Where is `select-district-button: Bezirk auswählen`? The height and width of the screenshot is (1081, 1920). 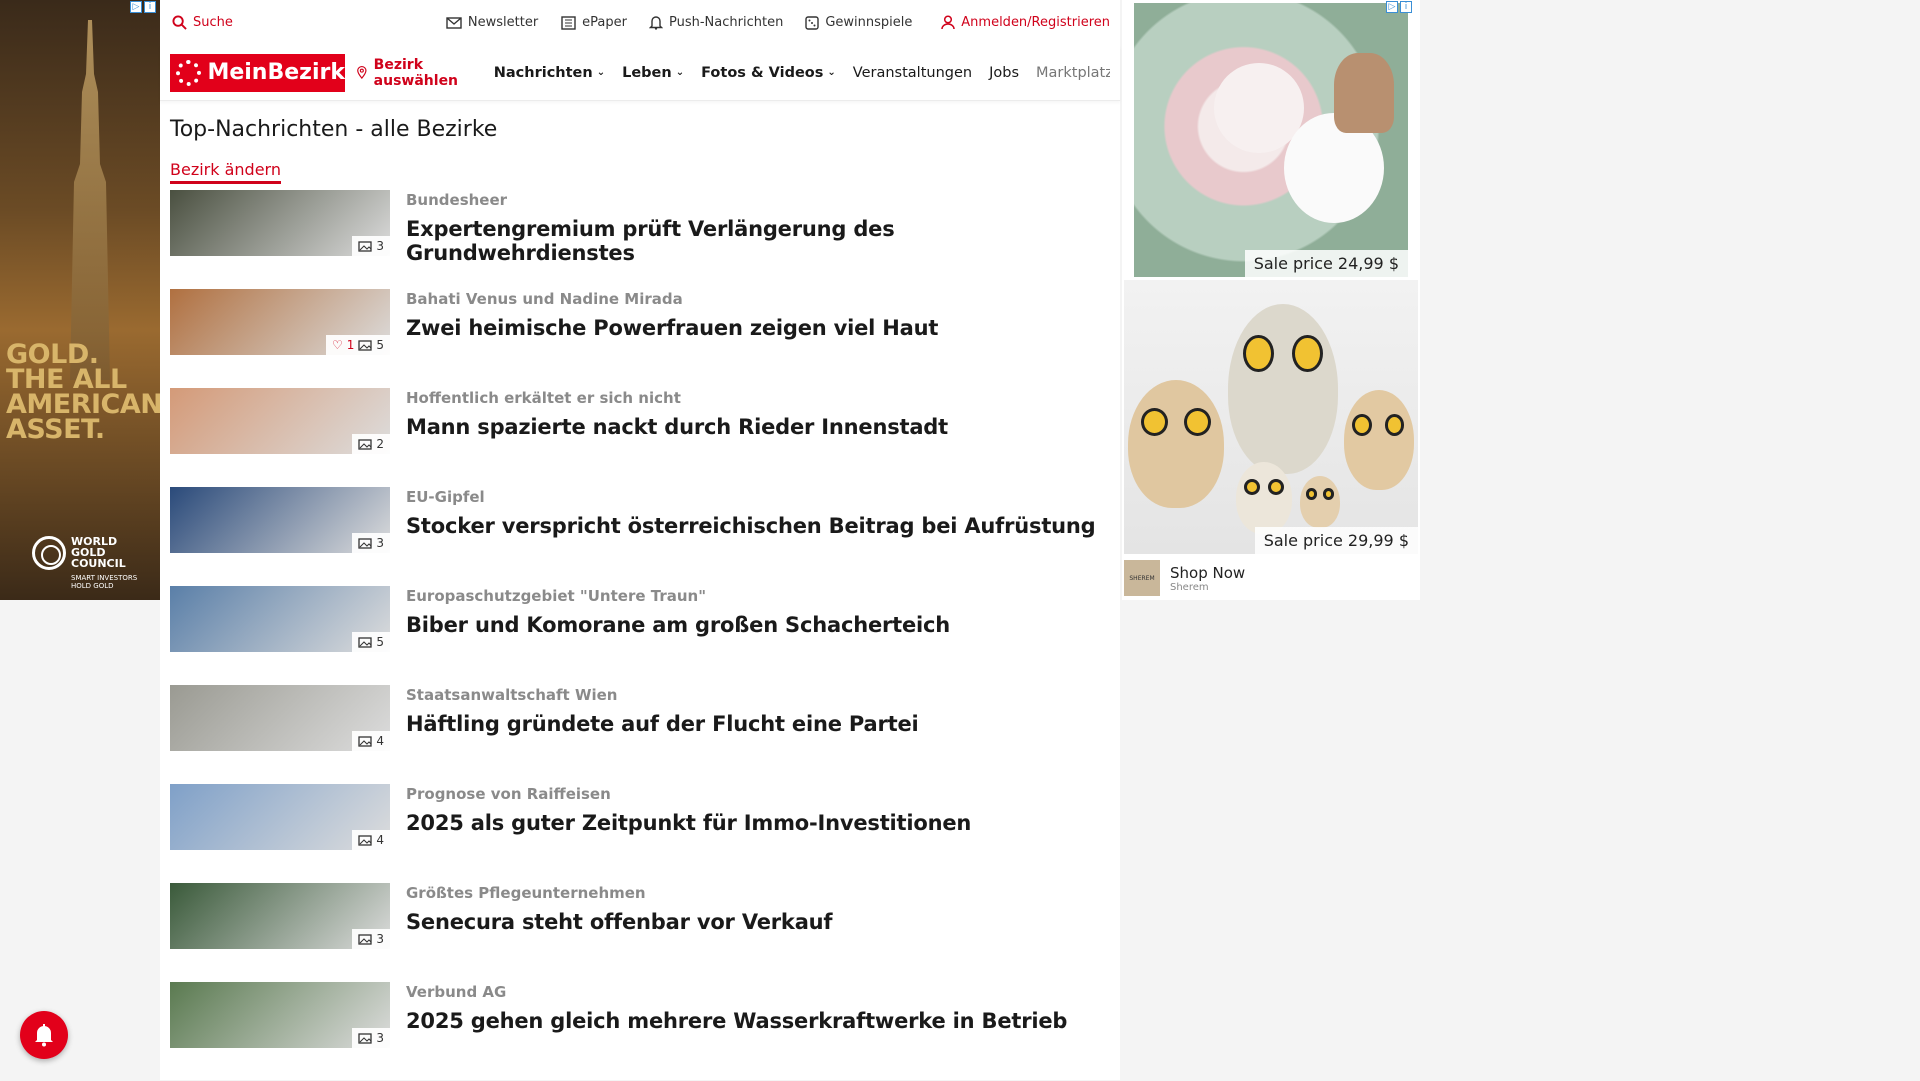 select-district-button: Bezirk auswählen is located at coordinates (417, 73).